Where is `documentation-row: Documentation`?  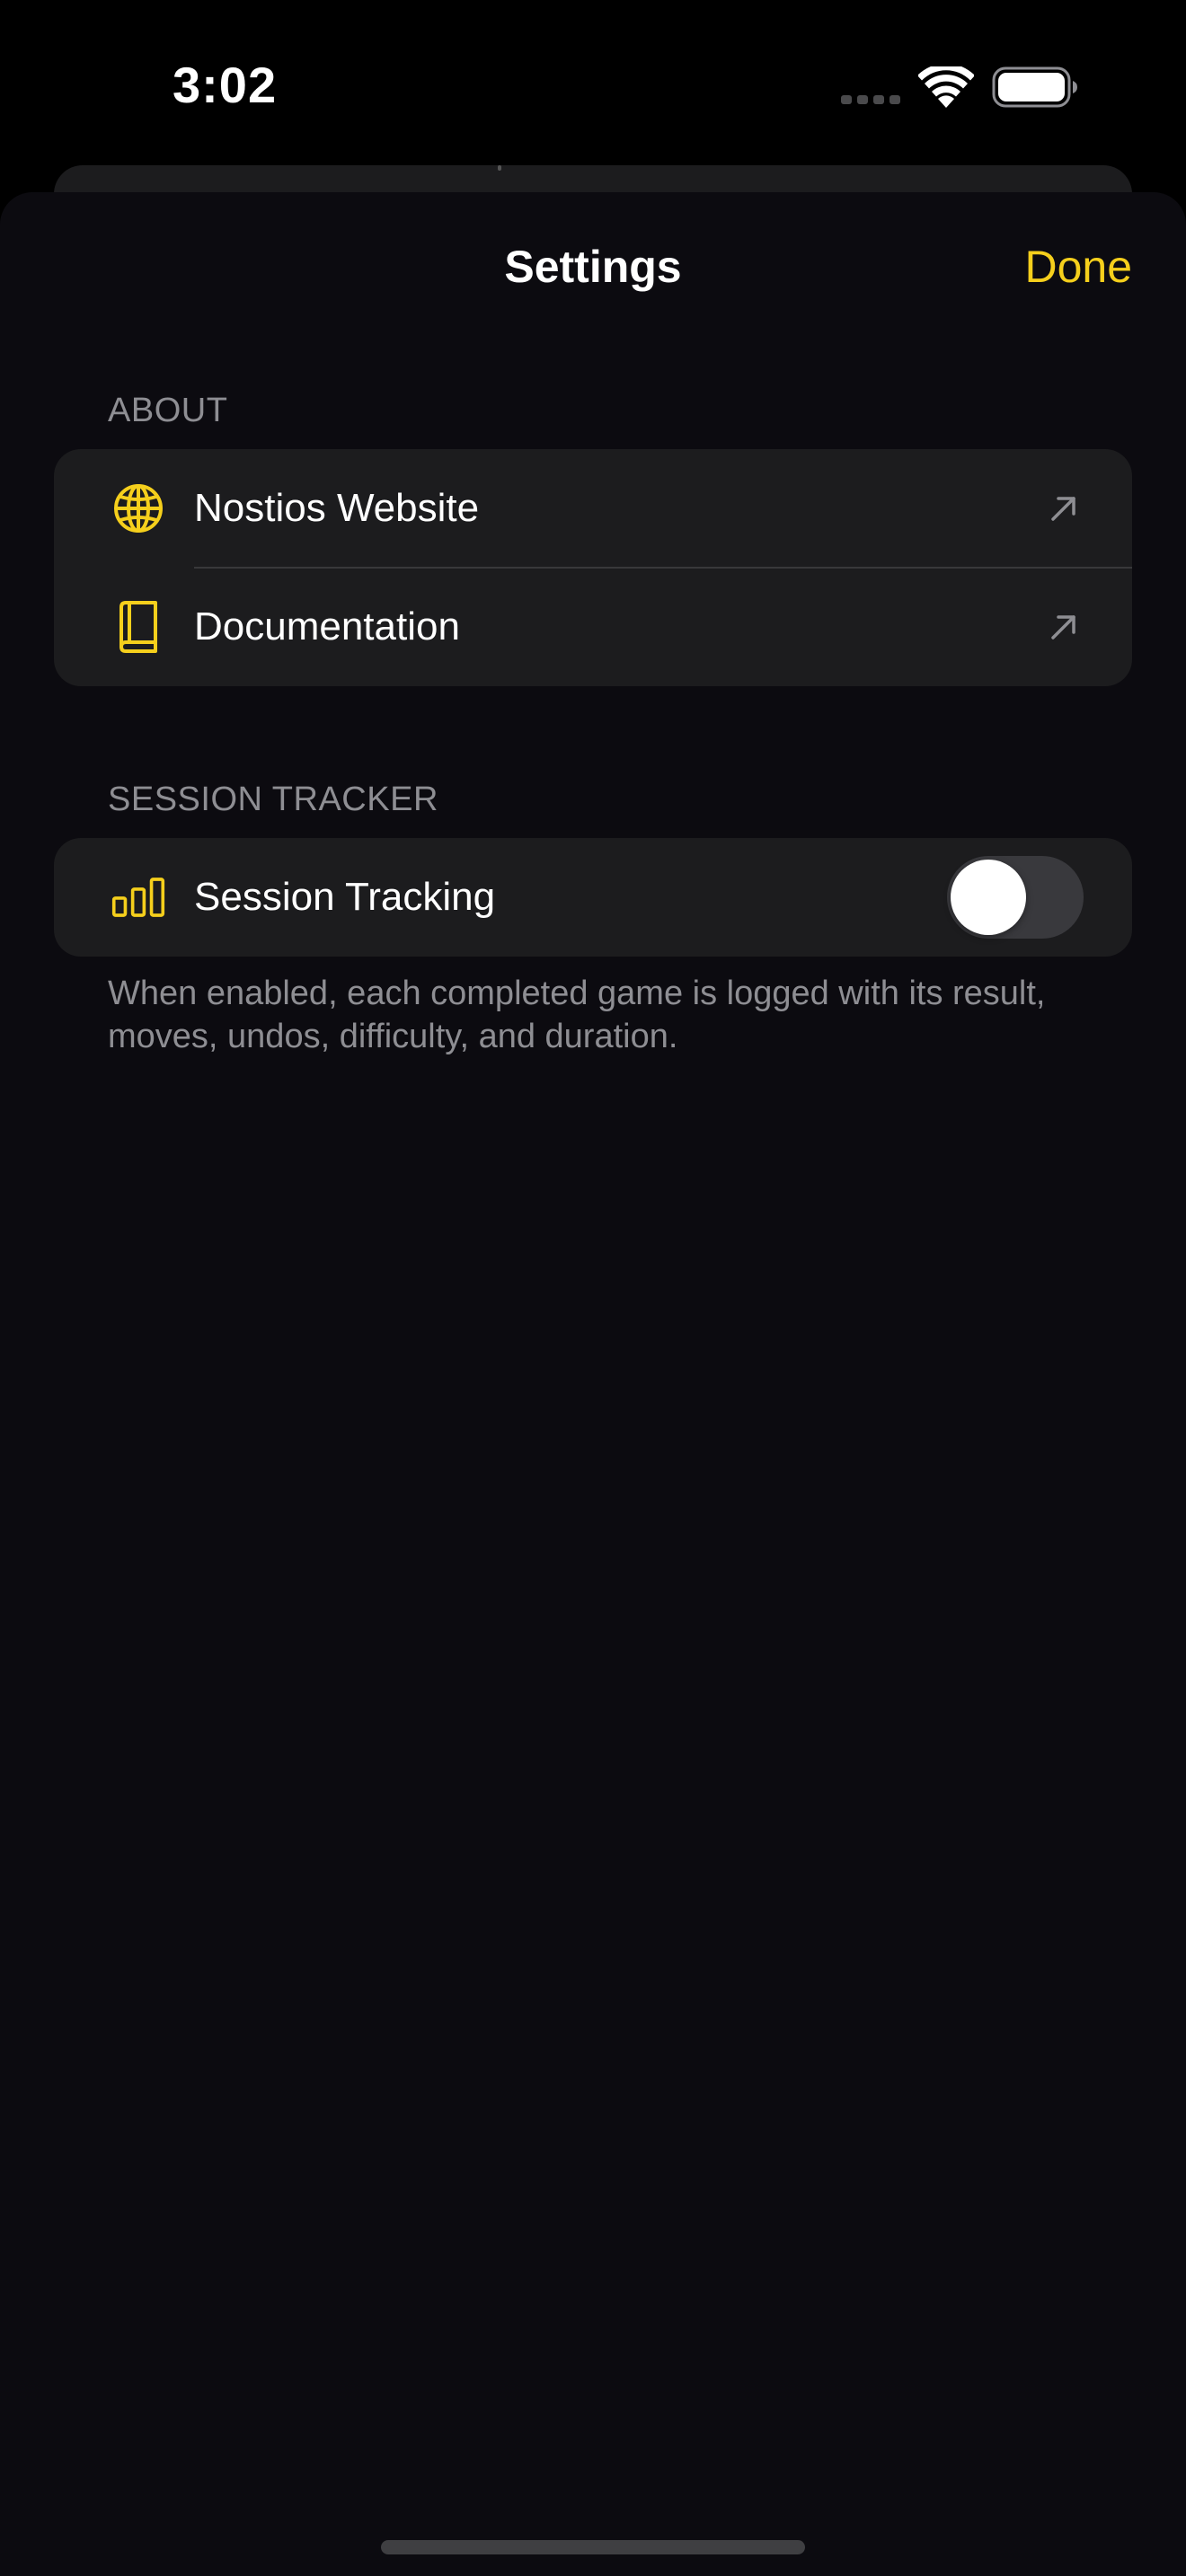 documentation-row: Documentation is located at coordinates (593, 627).